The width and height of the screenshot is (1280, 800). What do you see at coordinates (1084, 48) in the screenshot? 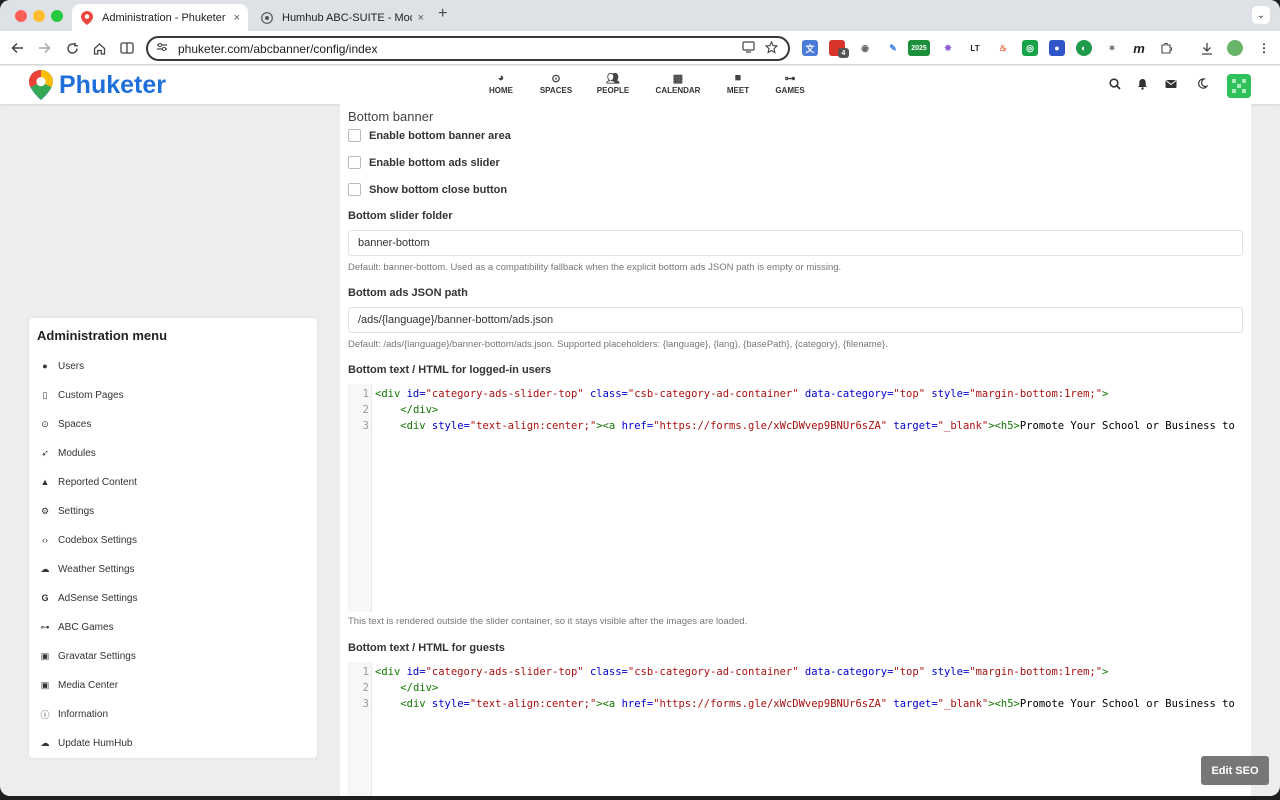
I see `grammar-extension-icon: ◐` at bounding box center [1084, 48].